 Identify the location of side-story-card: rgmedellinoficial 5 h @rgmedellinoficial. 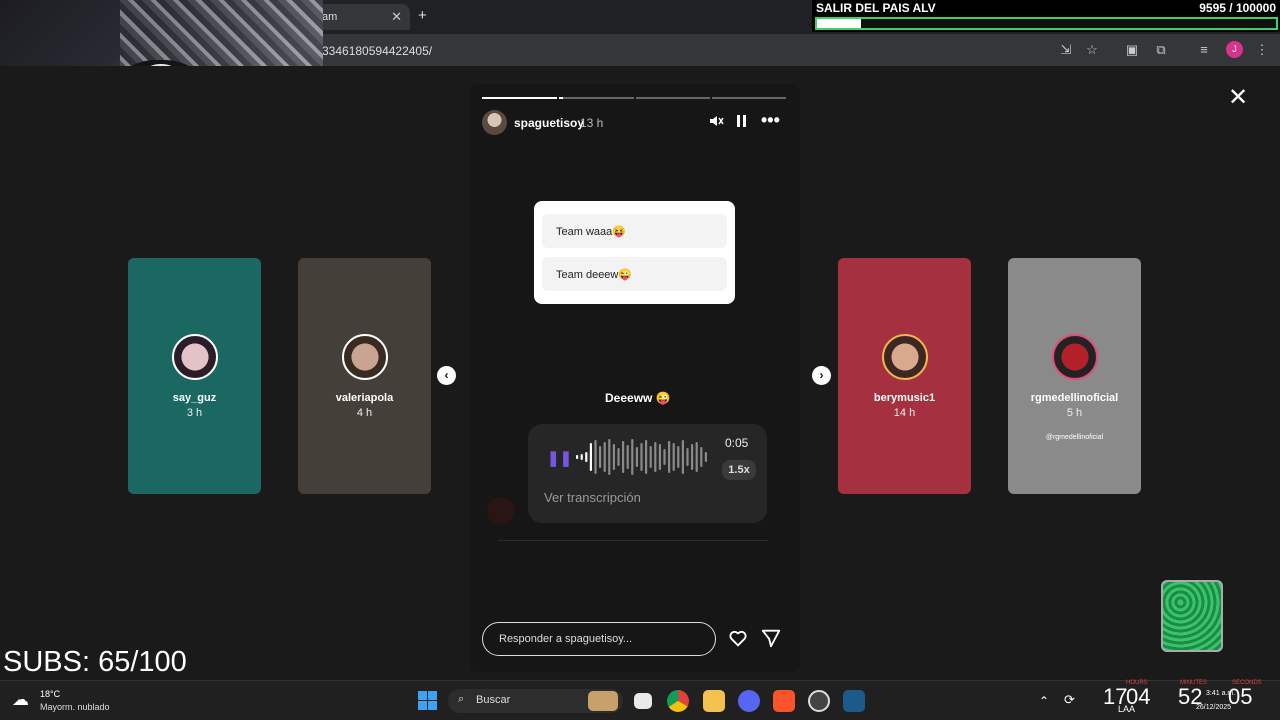
(1074, 376).